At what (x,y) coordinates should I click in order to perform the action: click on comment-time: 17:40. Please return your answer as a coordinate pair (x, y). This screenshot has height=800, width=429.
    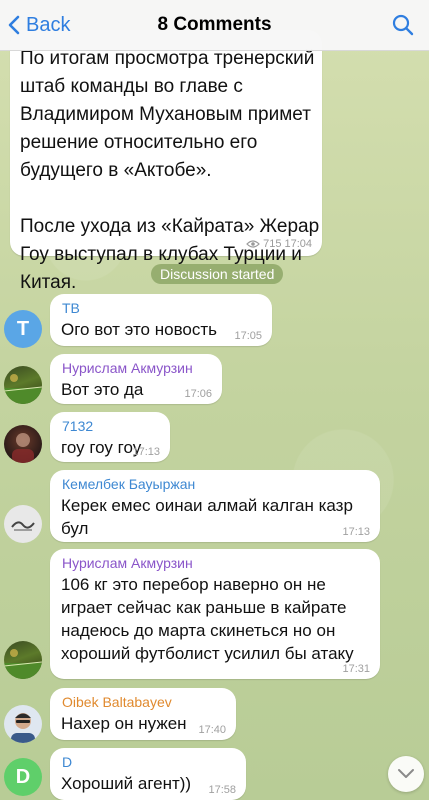
    Looking at the image, I should click on (212, 730).